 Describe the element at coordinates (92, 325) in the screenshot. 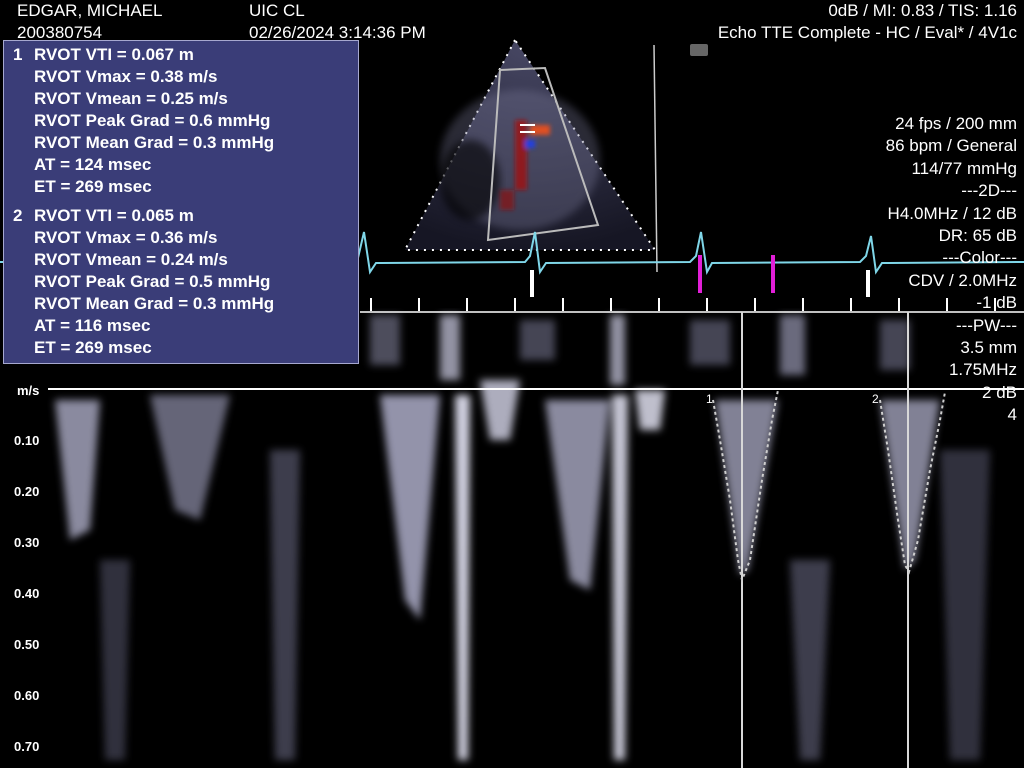

I see `m2-at: AT = 116 msec` at that location.